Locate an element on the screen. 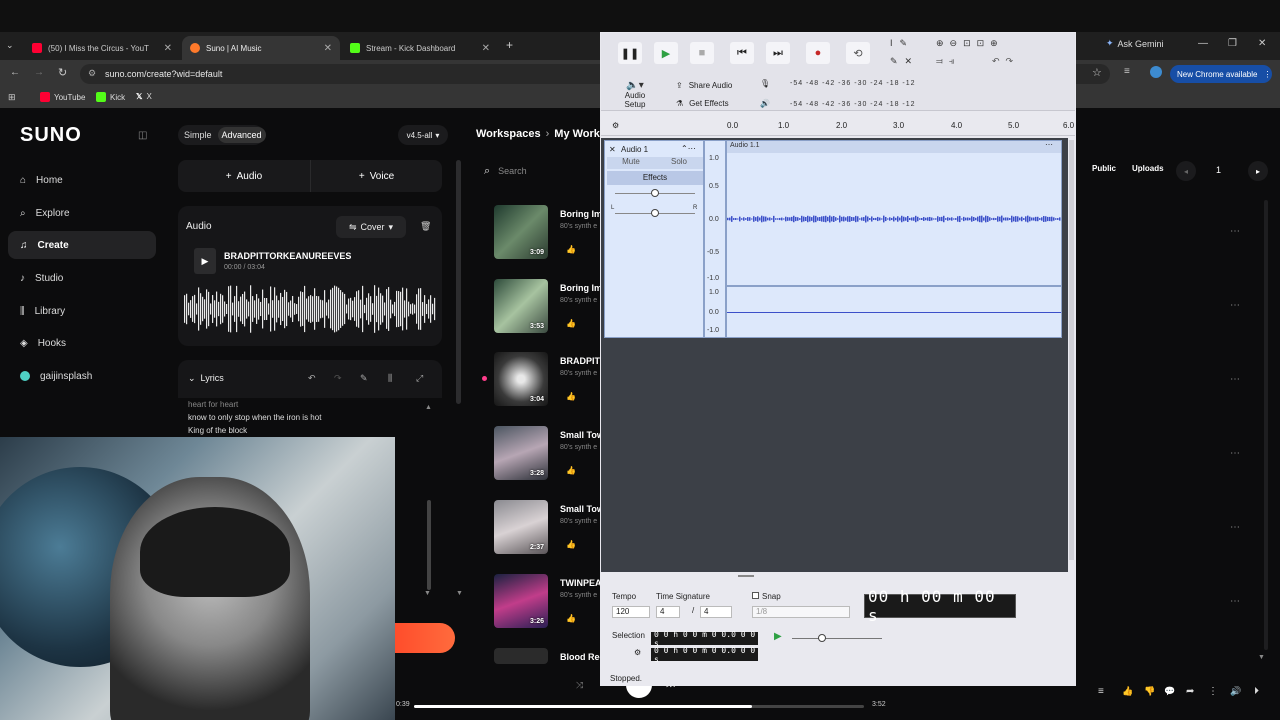 This screenshot has width=1280, height=720. breadcrumb-workspaces: Workspaces is located at coordinates (508, 134).